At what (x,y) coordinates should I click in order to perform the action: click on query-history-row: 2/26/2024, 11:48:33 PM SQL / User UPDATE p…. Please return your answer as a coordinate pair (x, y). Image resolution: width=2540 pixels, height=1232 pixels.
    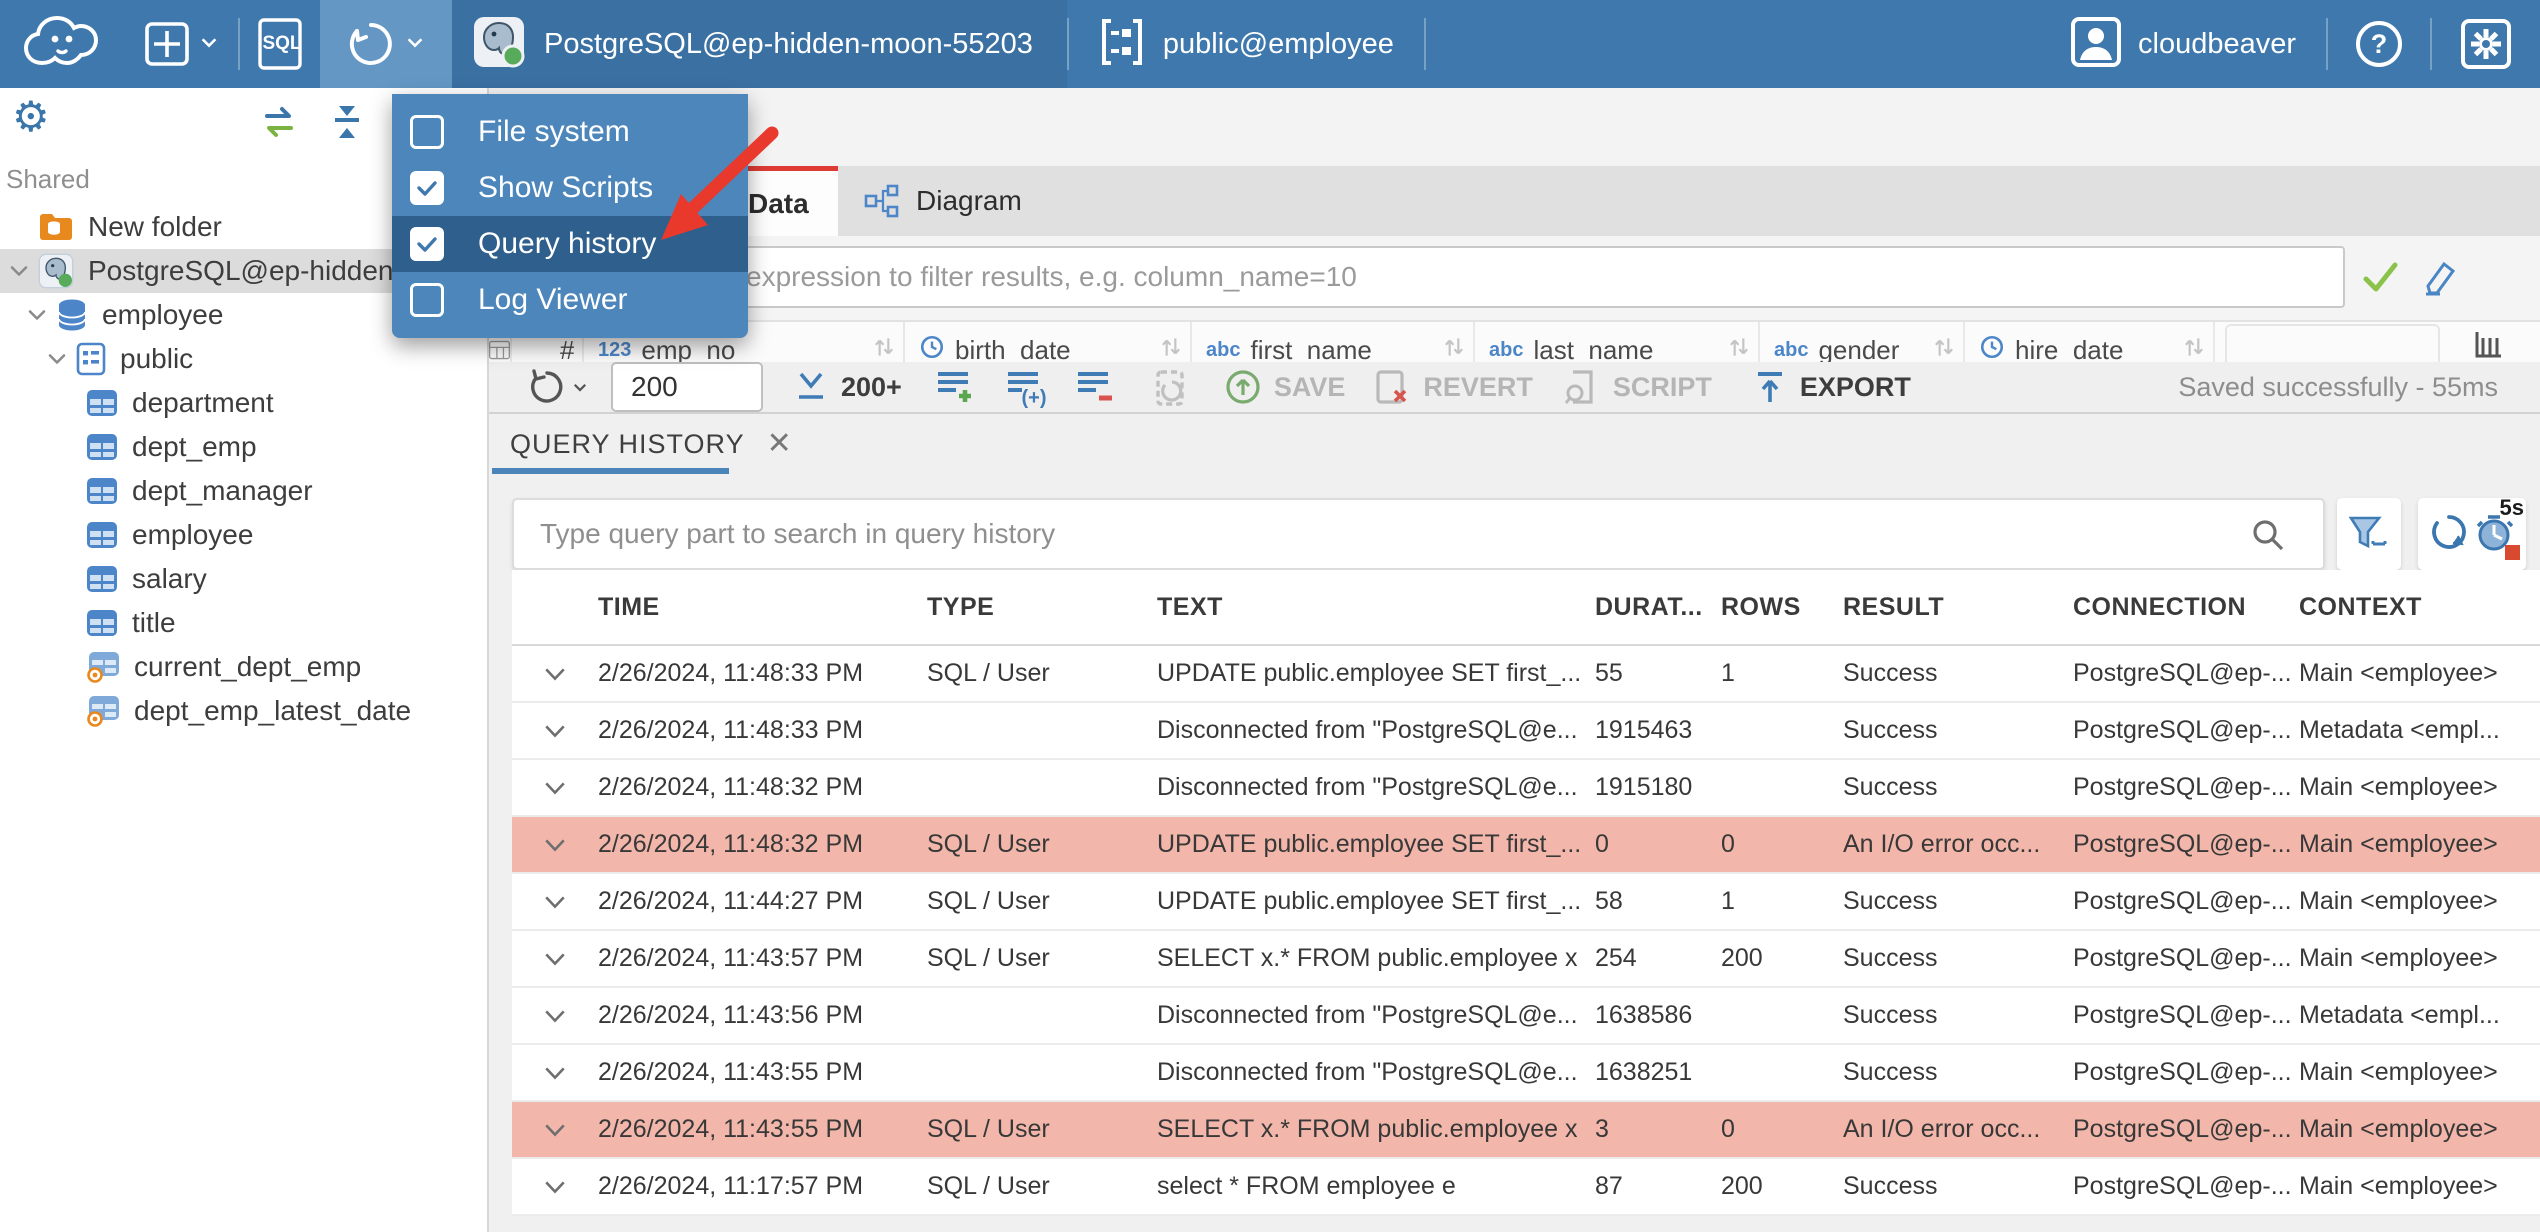
    Looking at the image, I should click on (1526, 674).